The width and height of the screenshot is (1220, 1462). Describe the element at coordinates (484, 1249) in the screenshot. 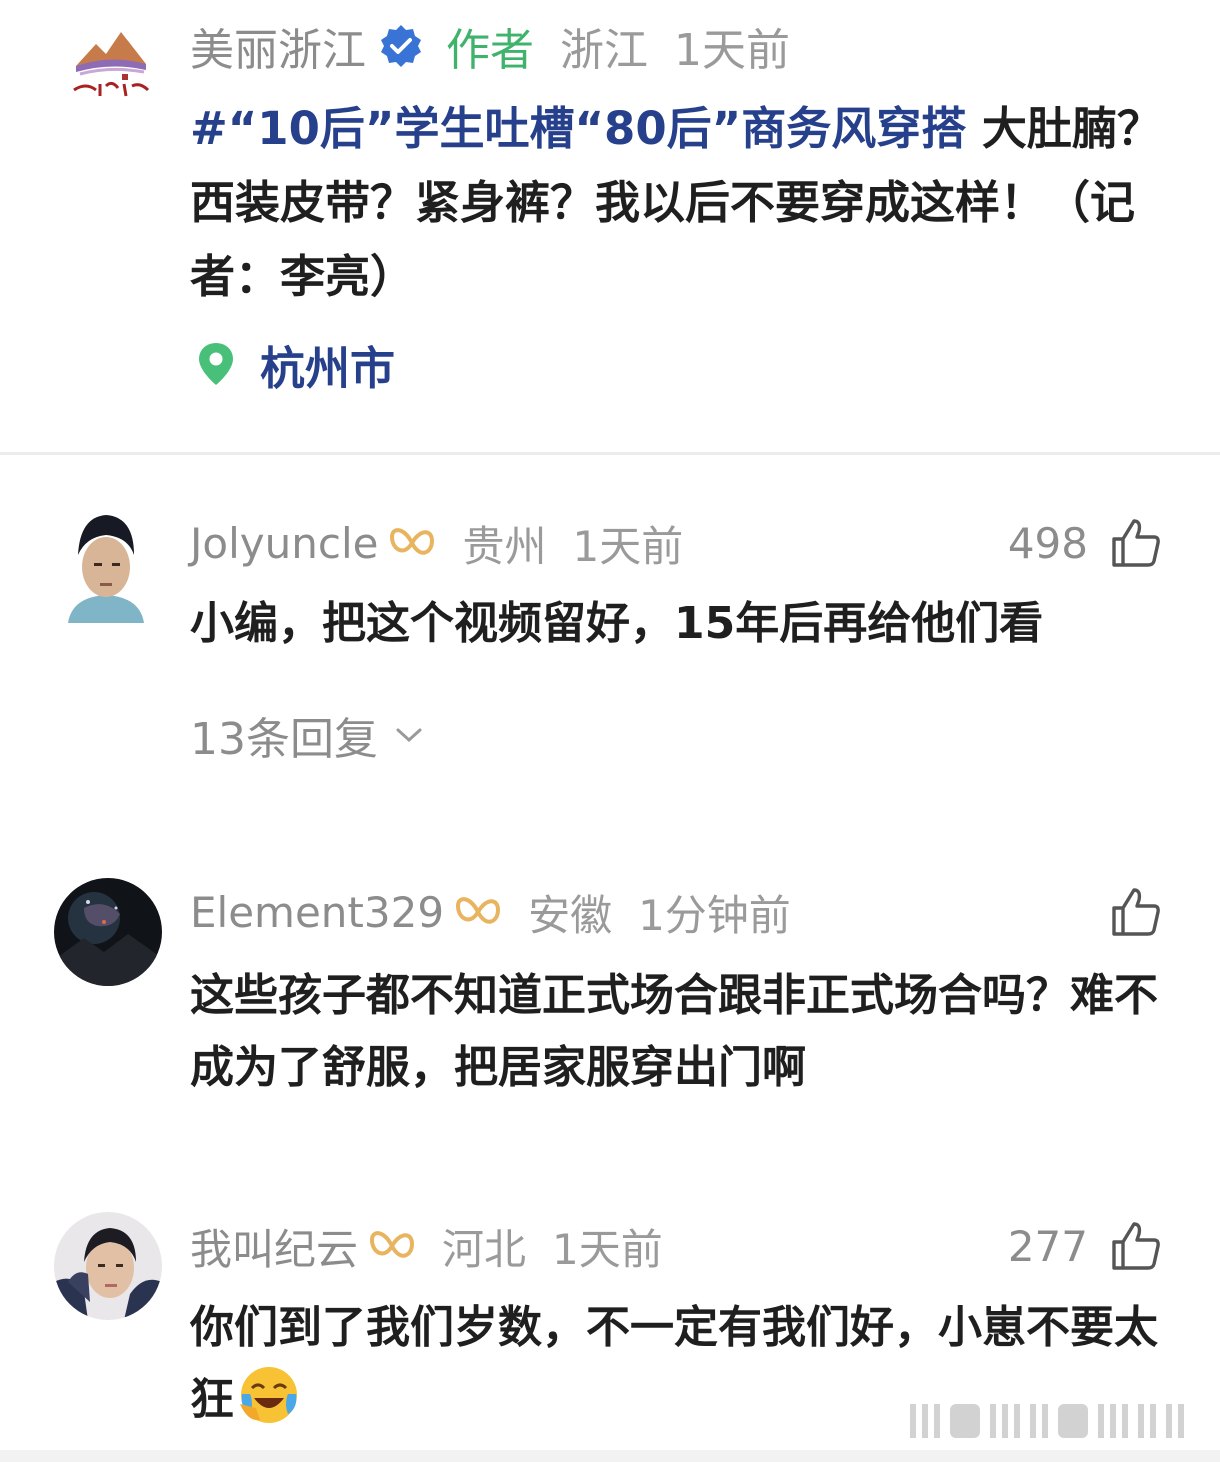

I see `comment-region: 河北` at that location.